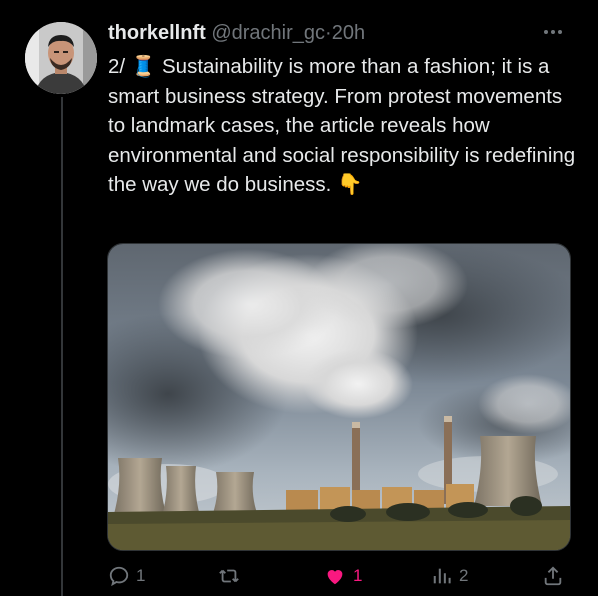  What do you see at coordinates (299, 576) in the screenshot?
I see `tweet-actions: 1 1 2` at bounding box center [299, 576].